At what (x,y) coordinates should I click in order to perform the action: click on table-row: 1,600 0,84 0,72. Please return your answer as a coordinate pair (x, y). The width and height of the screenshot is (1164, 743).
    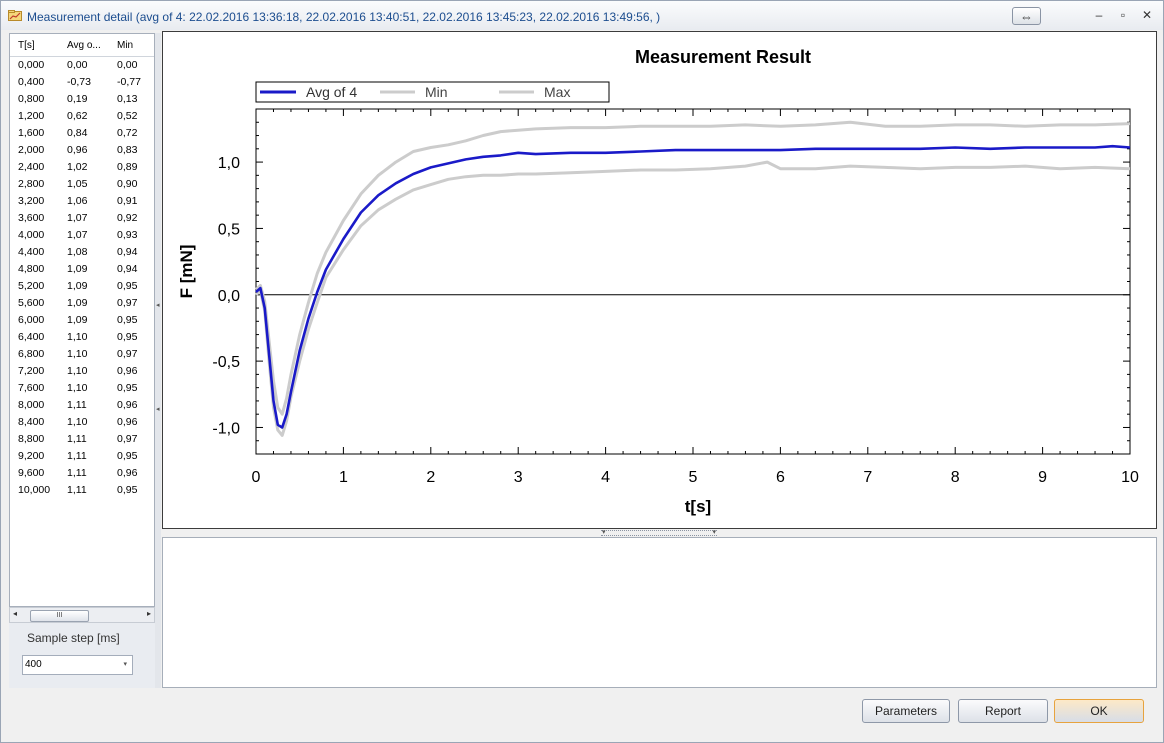
    Looking at the image, I should click on (82, 133).